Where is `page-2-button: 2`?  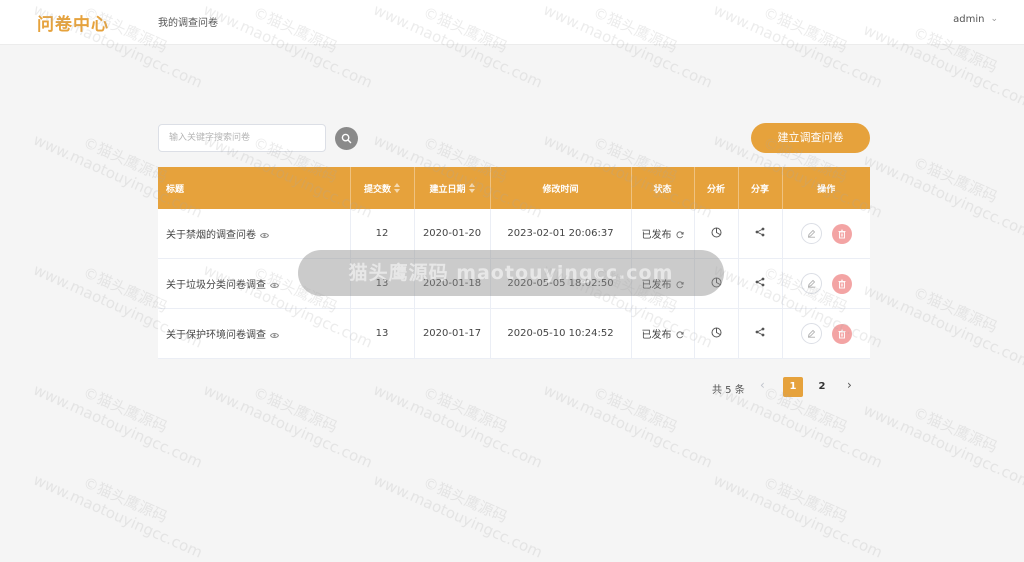 page-2-button: 2 is located at coordinates (822, 387).